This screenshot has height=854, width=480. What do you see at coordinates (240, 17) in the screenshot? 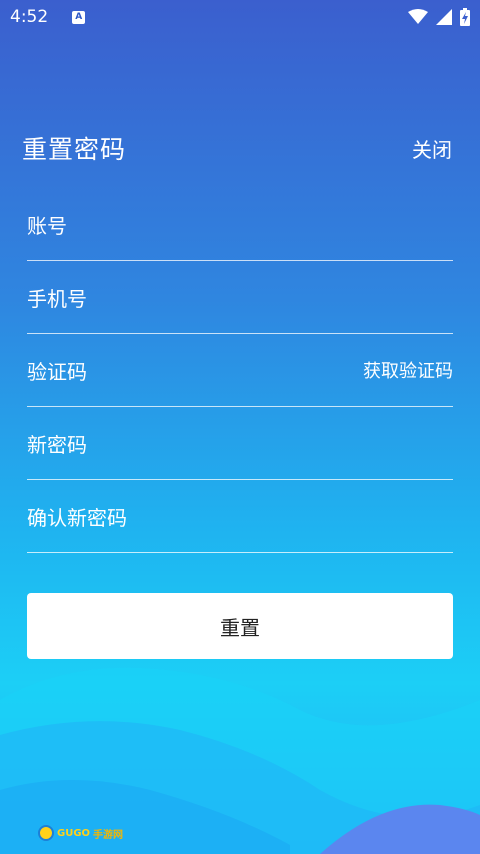
I see `status-bar: 4:52 A` at bounding box center [240, 17].